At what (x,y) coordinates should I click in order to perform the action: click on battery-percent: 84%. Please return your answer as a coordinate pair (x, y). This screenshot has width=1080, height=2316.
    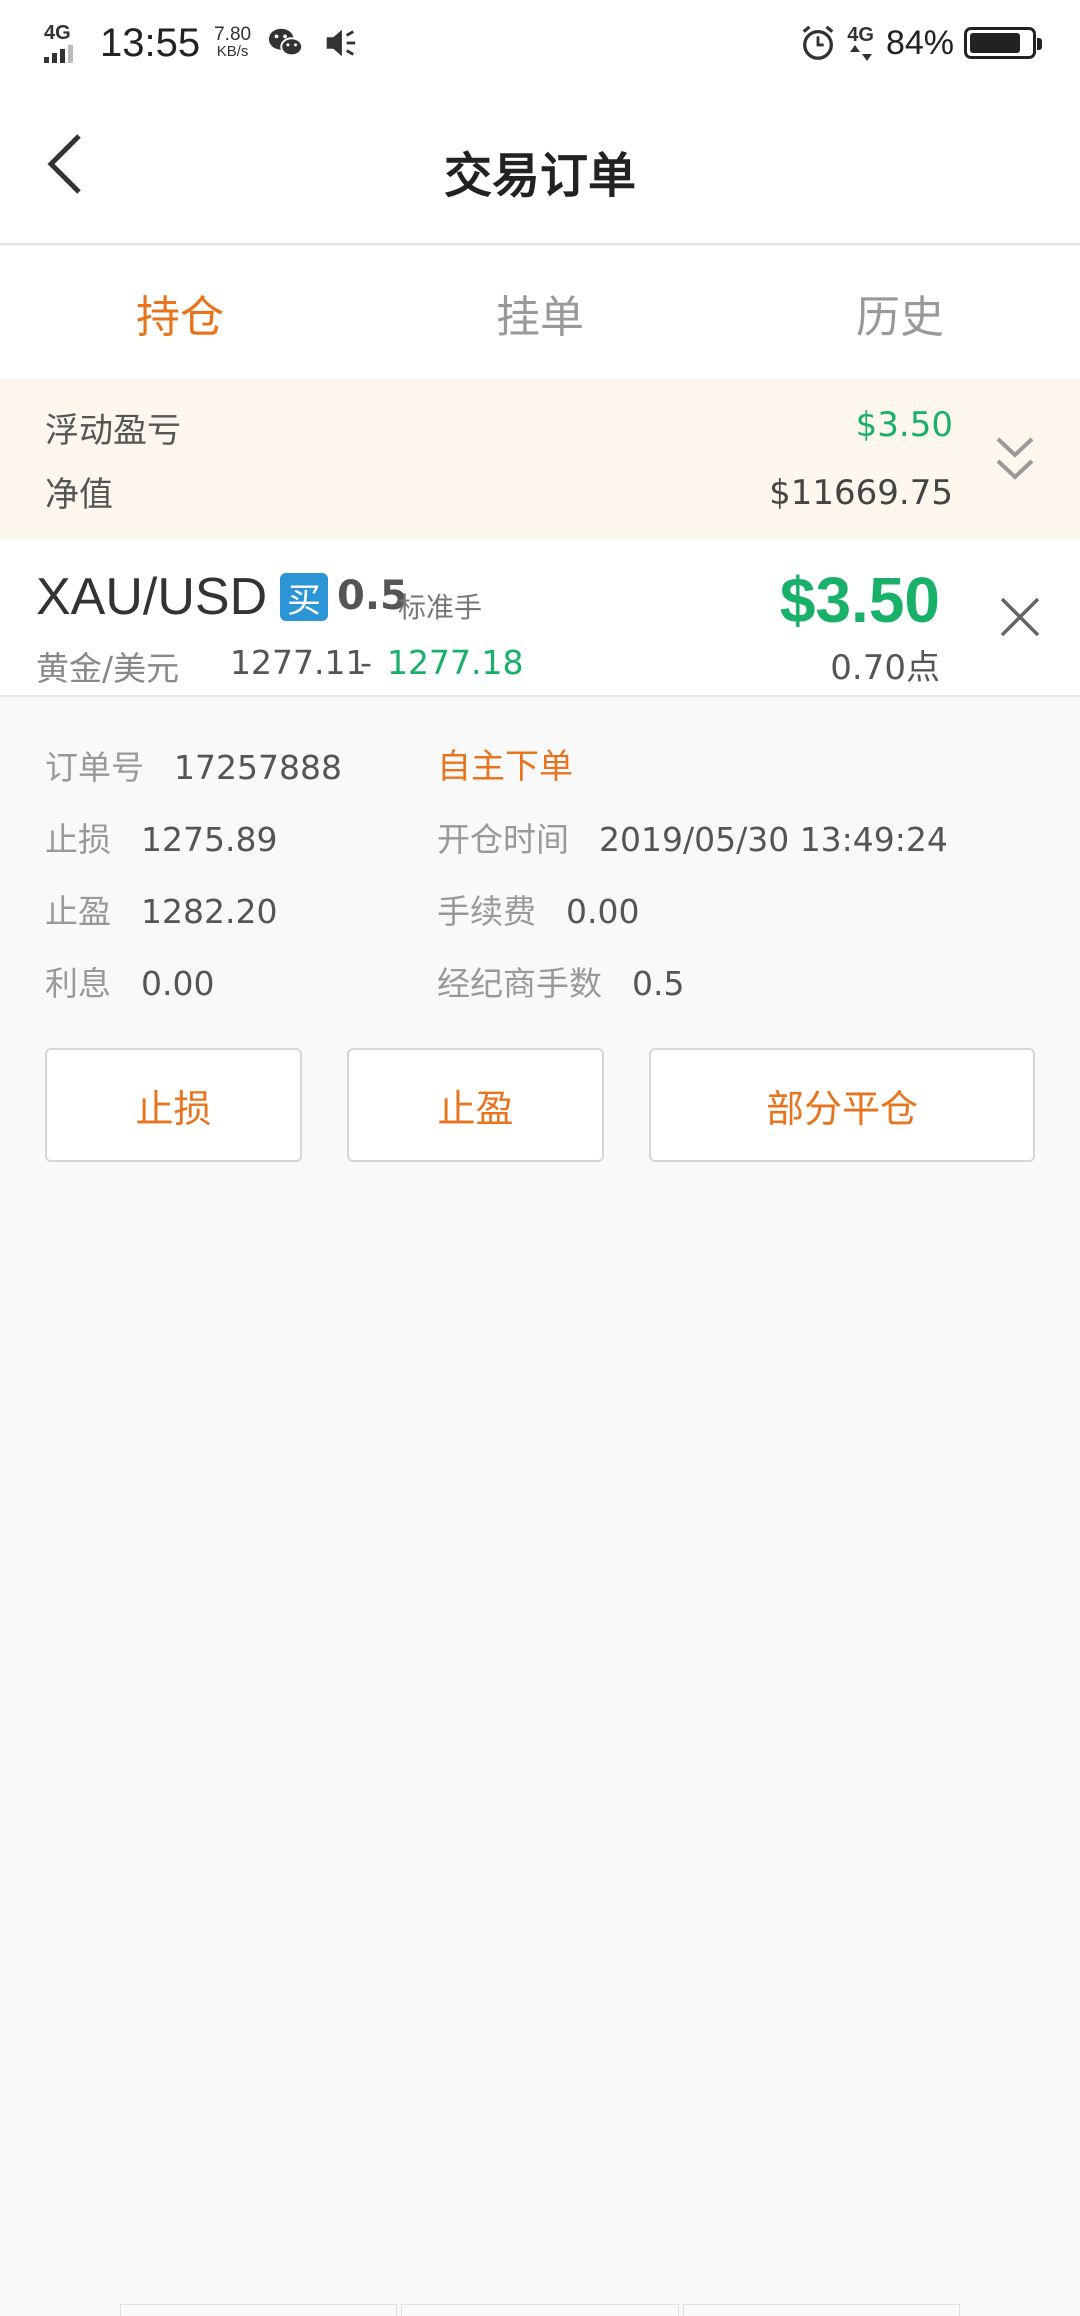
    Looking at the image, I should click on (919, 42).